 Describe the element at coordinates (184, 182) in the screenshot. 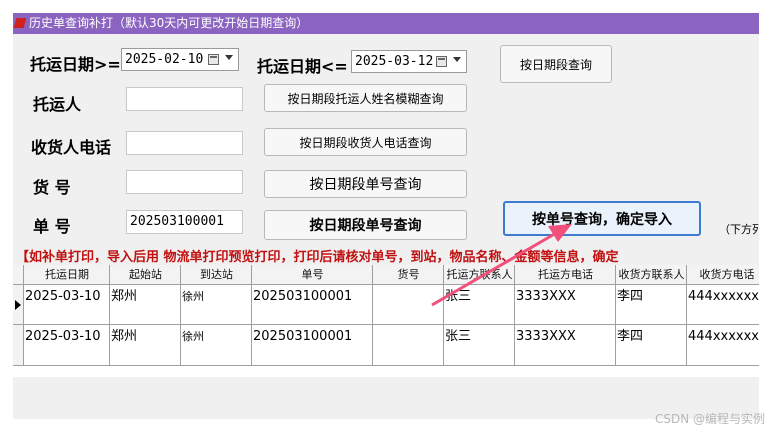

I see `cargo-no-input` at that location.